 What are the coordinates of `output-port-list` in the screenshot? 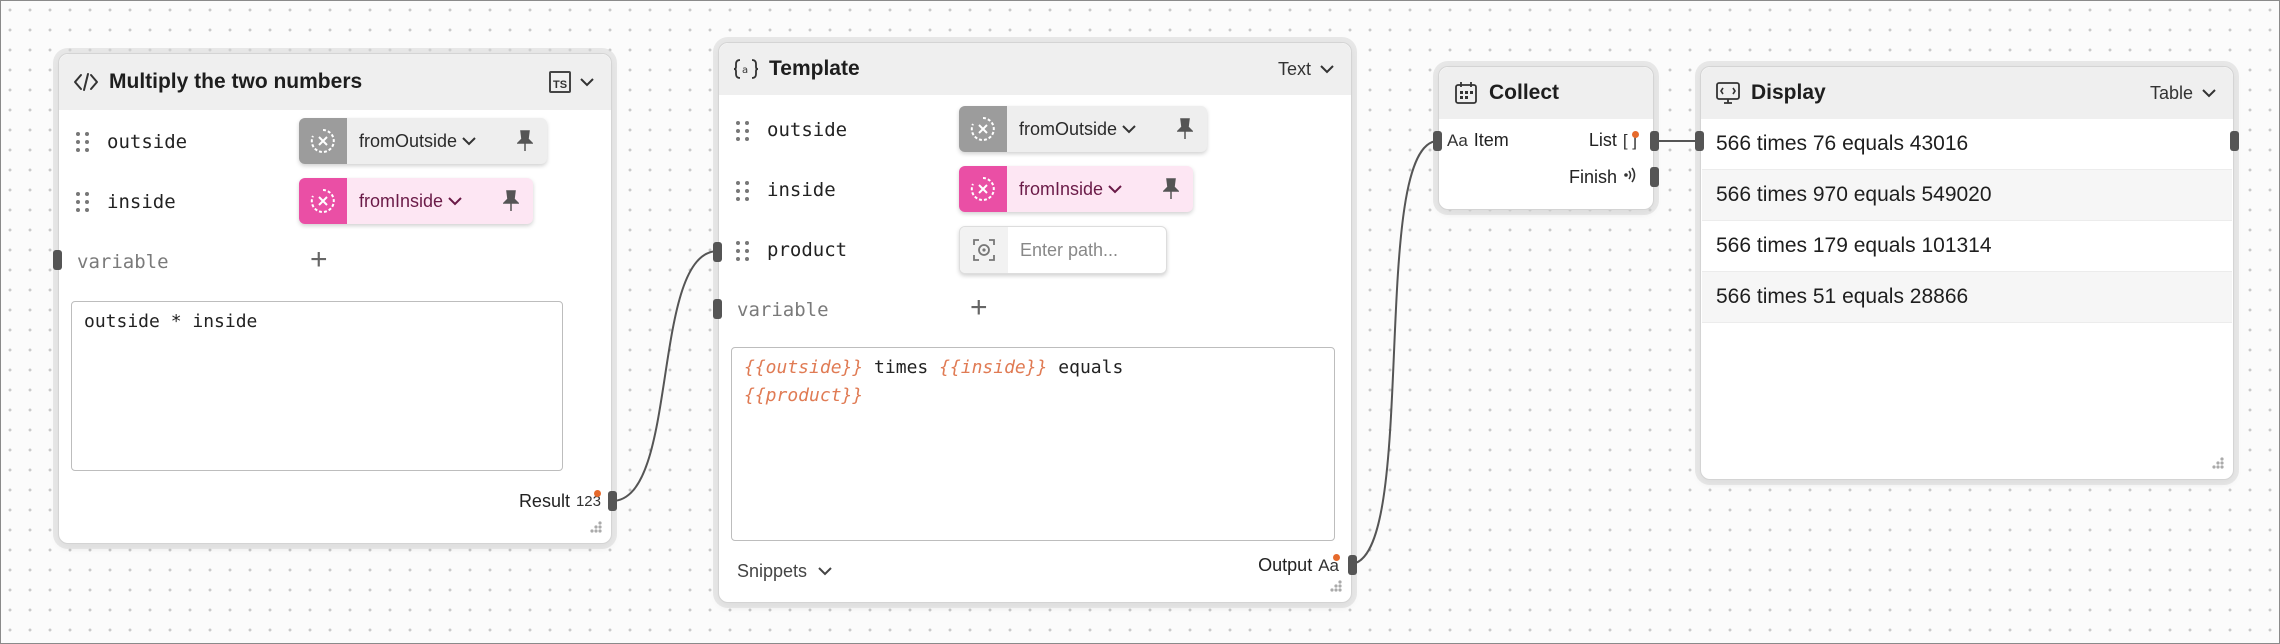 It's located at (1654, 141).